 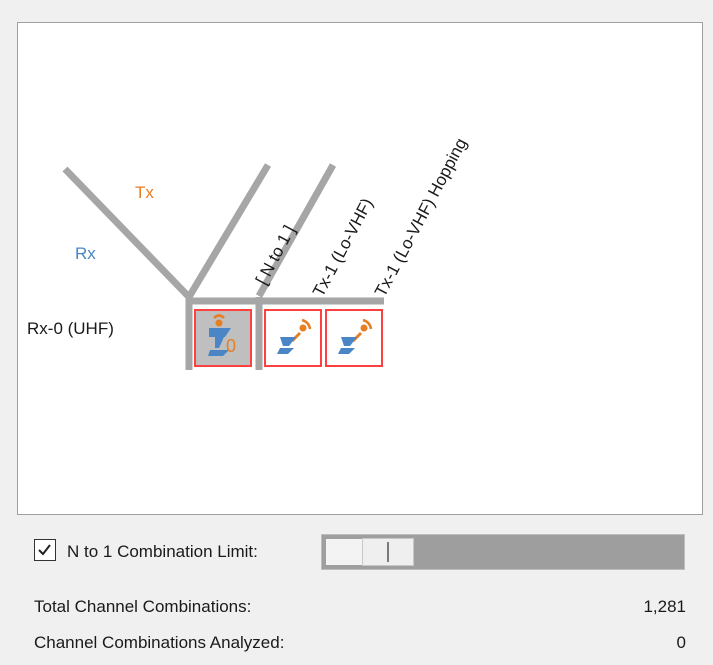 I want to click on n-to-1-combination-icon, so click(x=219, y=335).